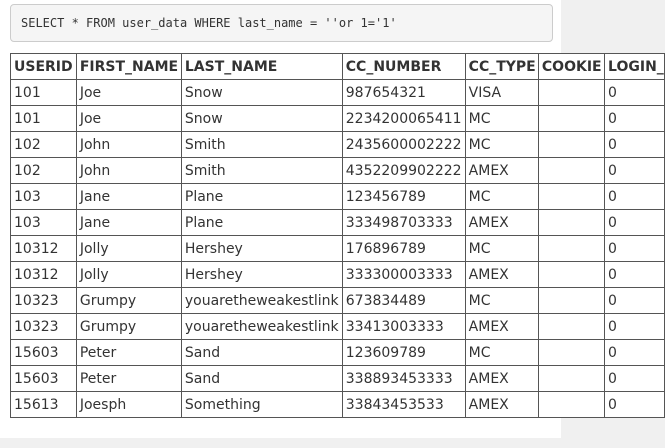 Image resolution: width=665 pixels, height=448 pixels. What do you see at coordinates (403, 378) in the screenshot?
I see `table-cell-cc-number: 338893453333` at bounding box center [403, 378].